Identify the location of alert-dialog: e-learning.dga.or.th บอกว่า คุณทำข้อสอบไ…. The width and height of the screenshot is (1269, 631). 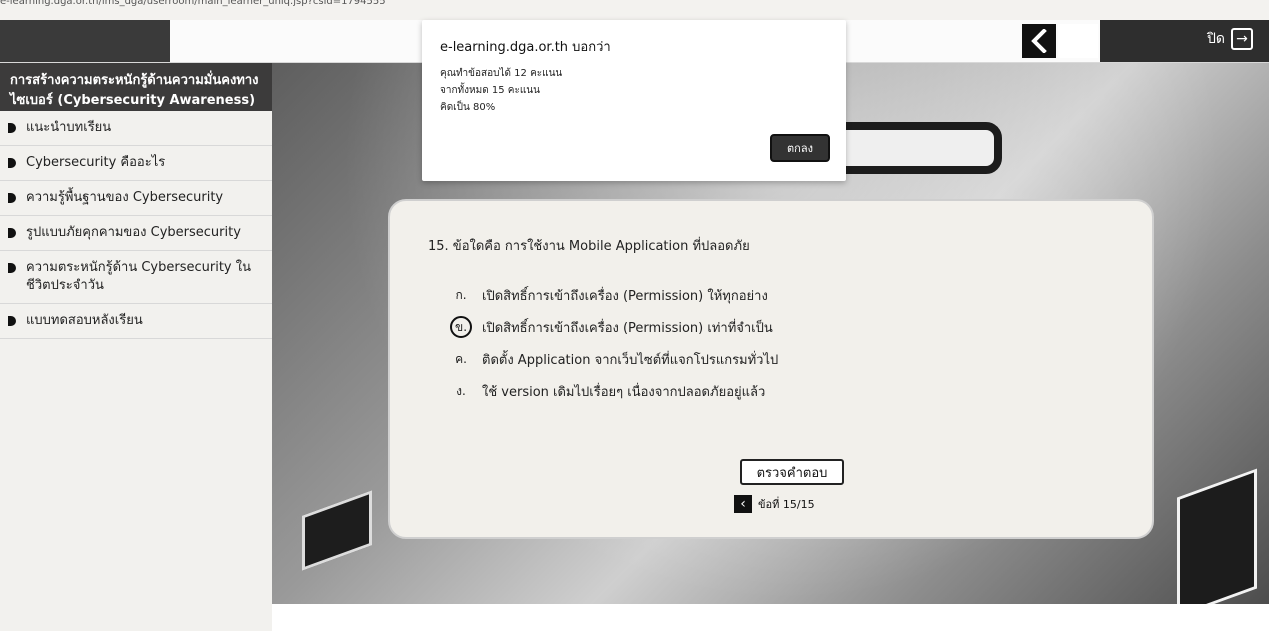
(634, 100).